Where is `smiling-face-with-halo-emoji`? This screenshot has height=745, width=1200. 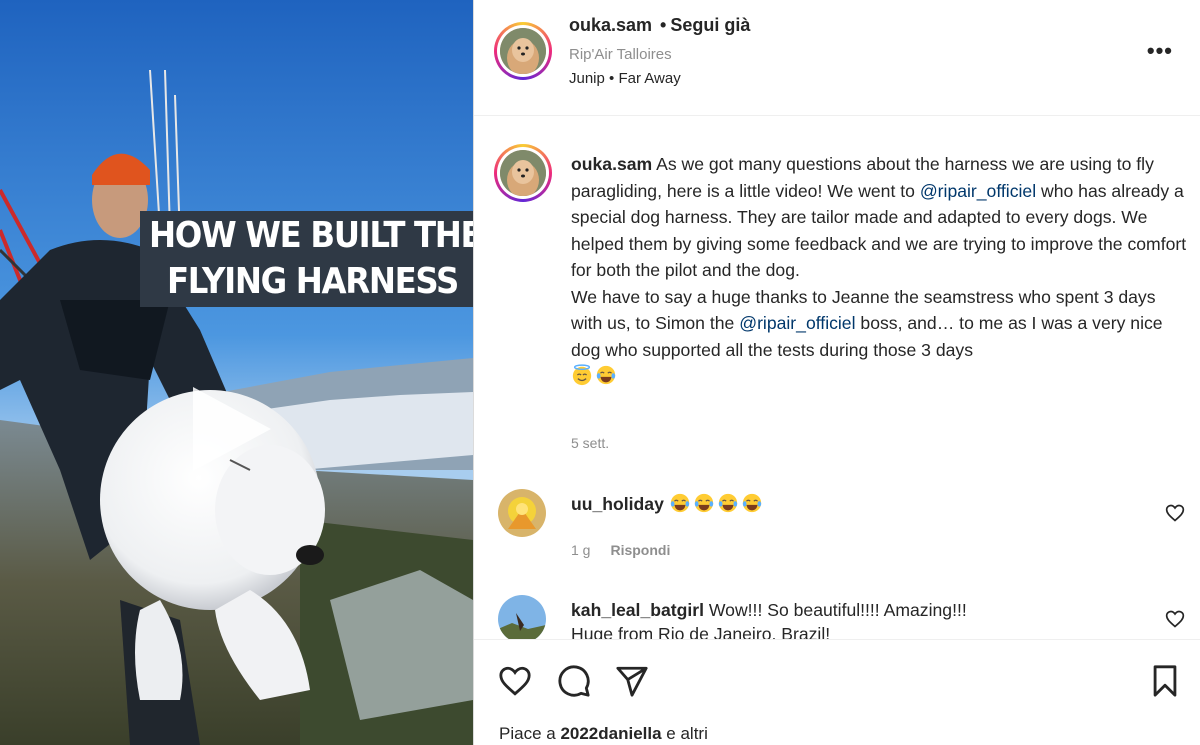 smiling-face-with-halo-emoji is located at coordinates (582, 375).